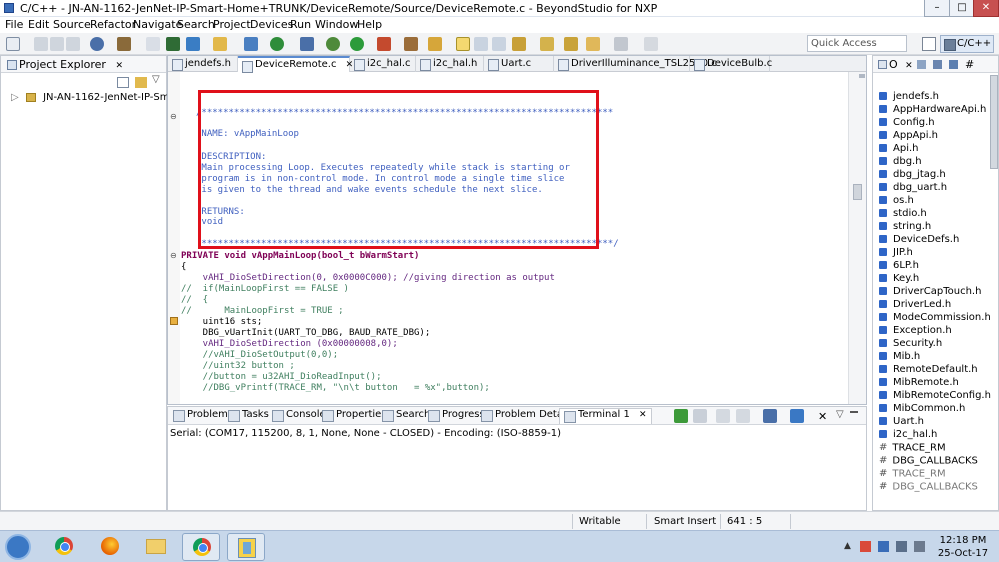 The height and width of the screenshot is (562, 999). I want to click on menu-project: Project, so click(232, 24).